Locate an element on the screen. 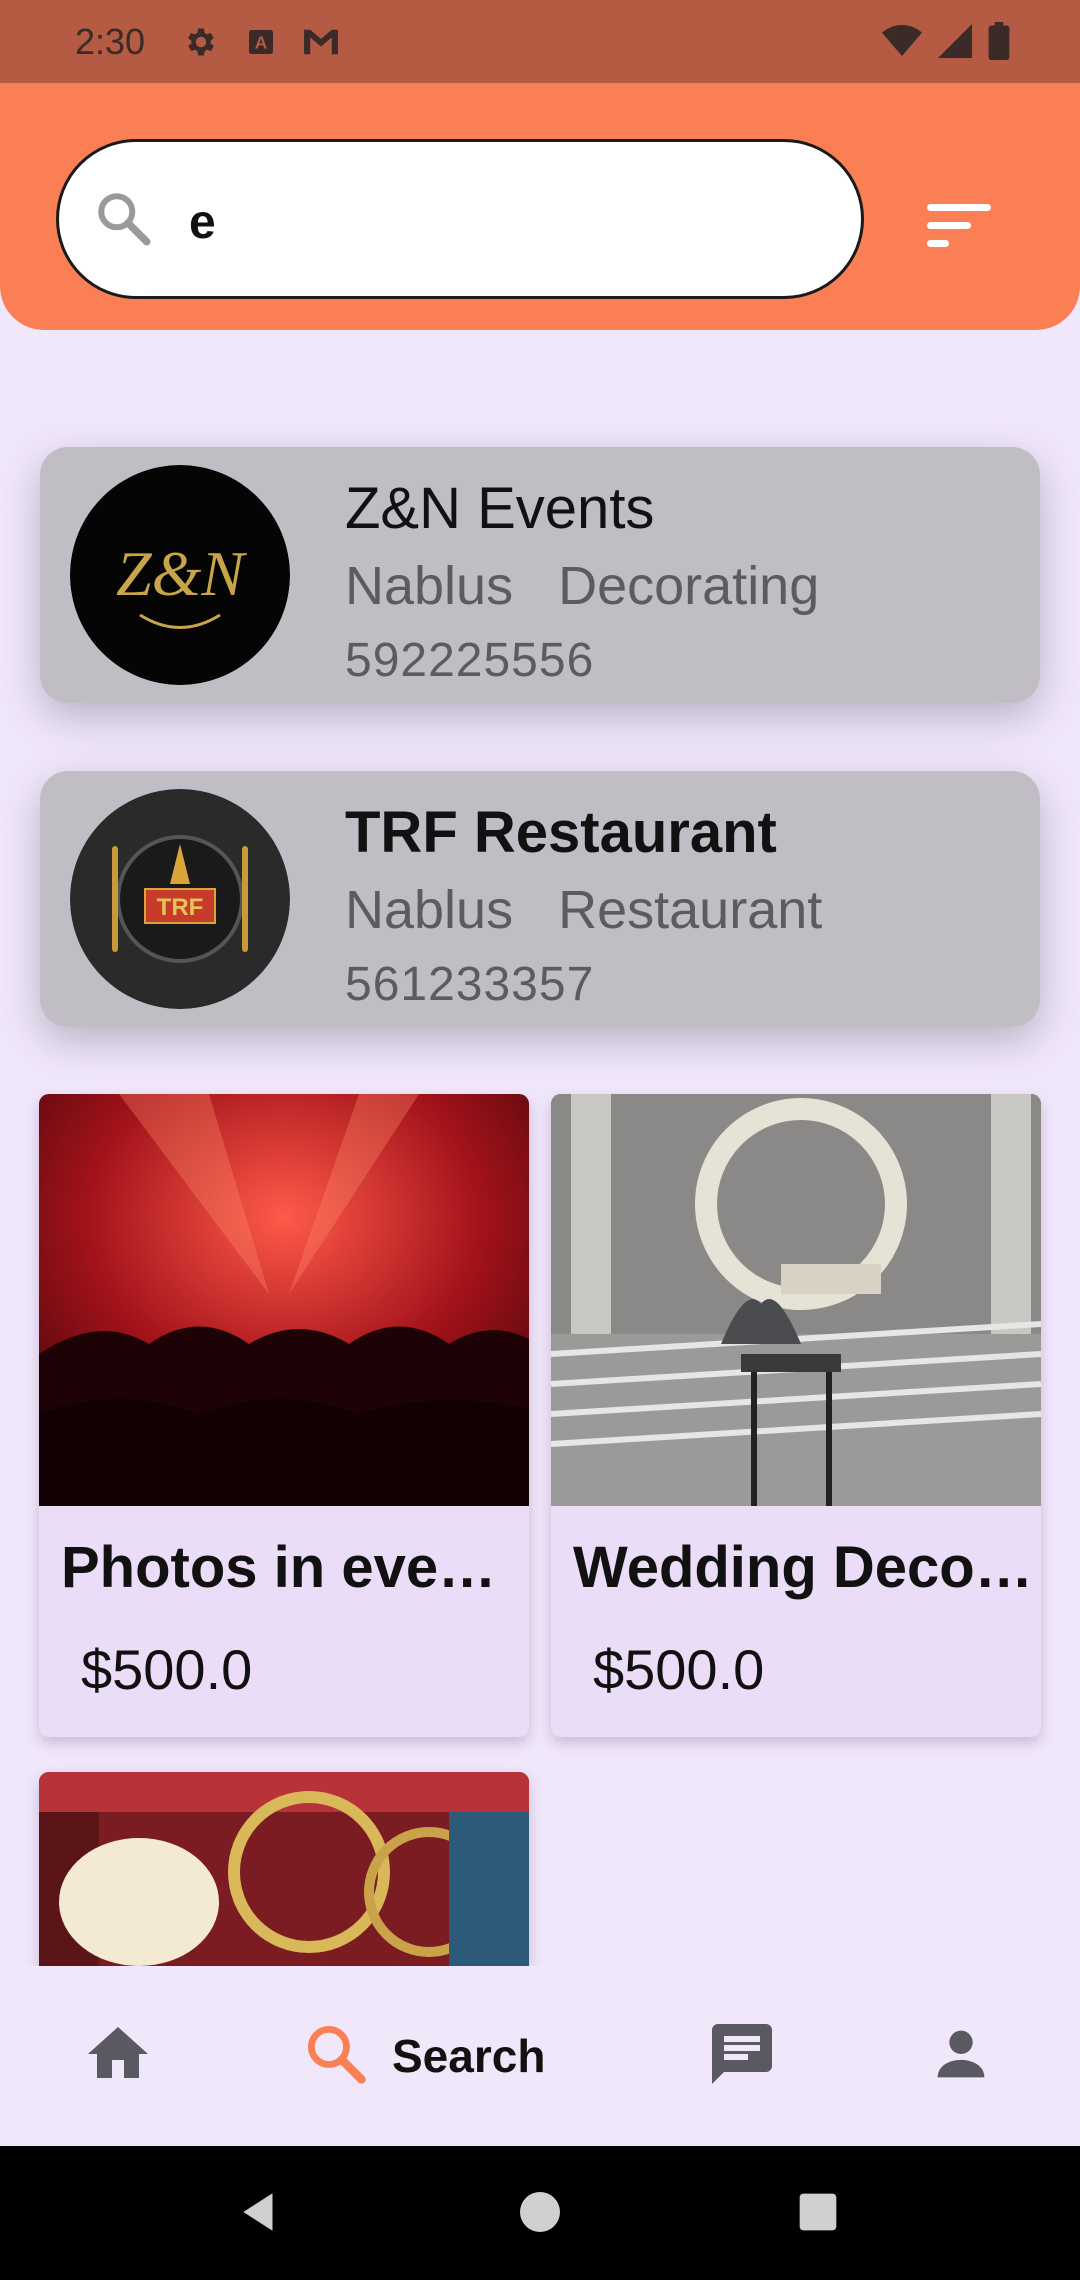 The height and width of the screenshot is (2280, 1080). bottom-navigation: Search is located at coordinates (540, 2056).